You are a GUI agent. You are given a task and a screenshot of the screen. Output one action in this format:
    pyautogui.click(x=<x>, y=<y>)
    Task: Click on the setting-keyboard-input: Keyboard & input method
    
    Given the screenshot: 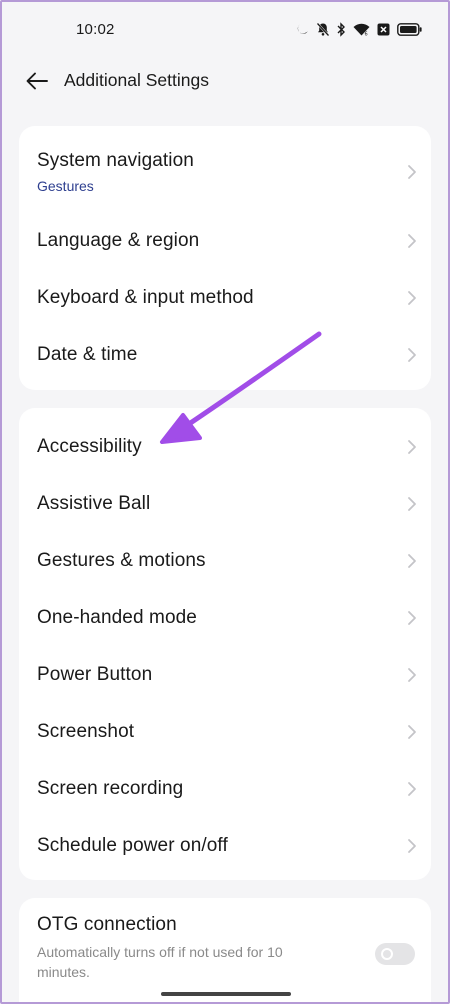 What is the action you would take?
    pyautogui.click(x=225, y=297)
    